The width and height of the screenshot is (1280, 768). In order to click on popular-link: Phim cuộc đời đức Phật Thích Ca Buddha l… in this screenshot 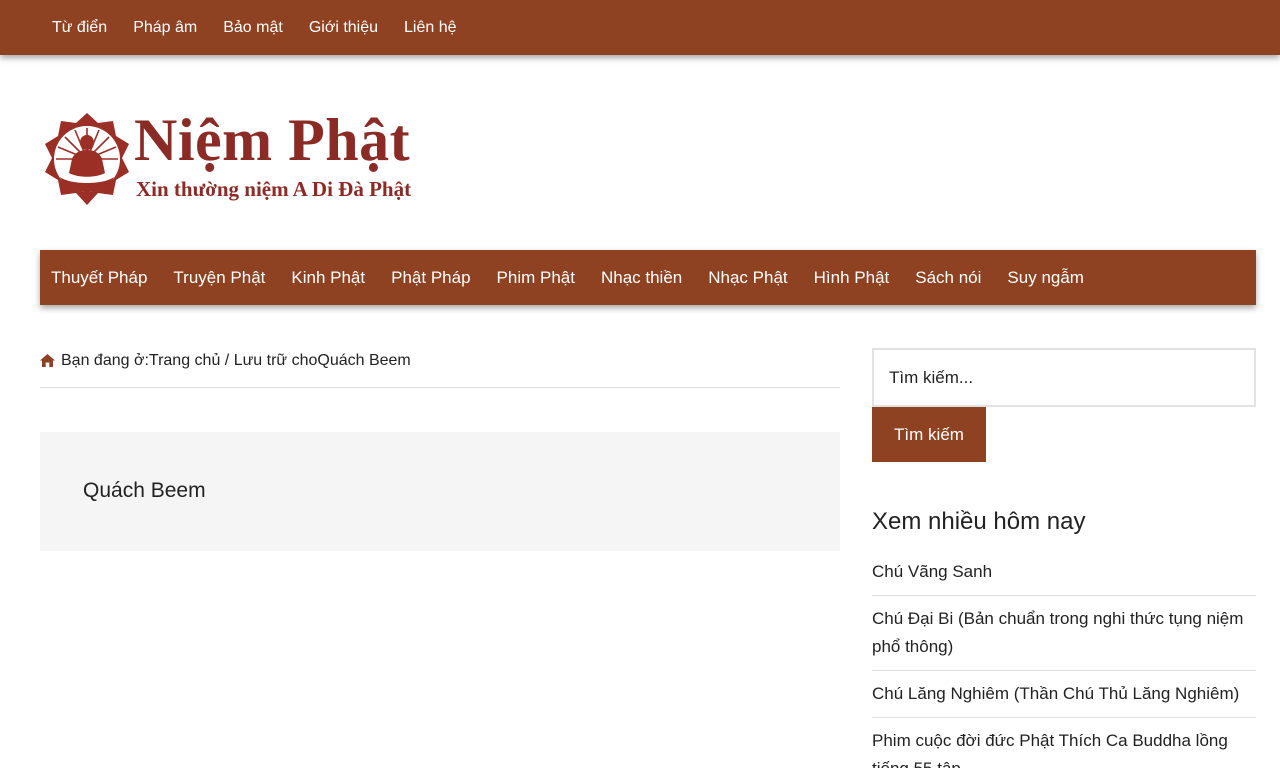, I will do `click(1050, 749)`.